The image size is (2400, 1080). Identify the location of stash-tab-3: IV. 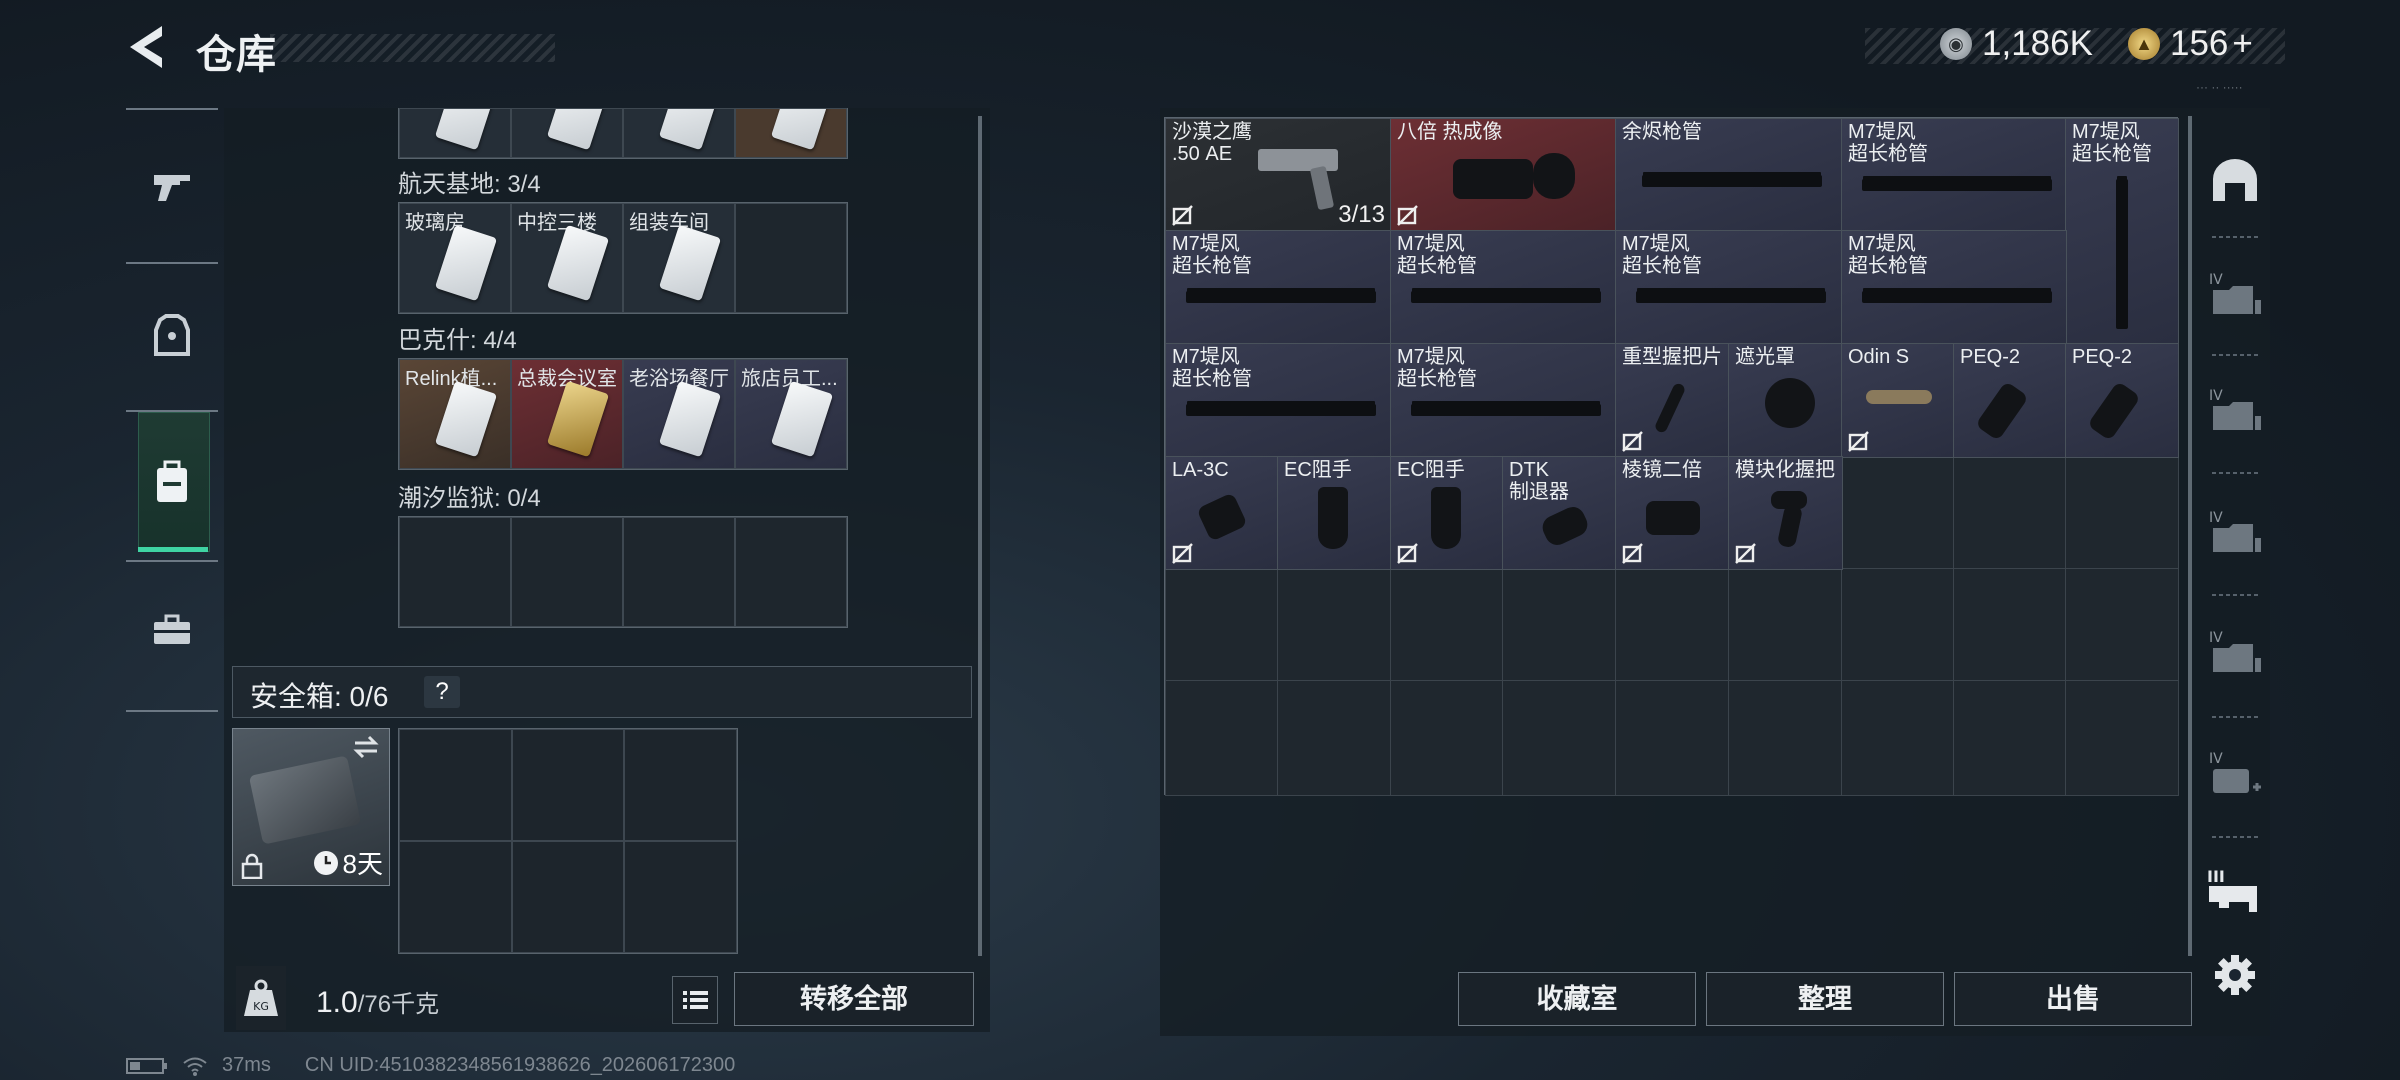
(2235, 411).